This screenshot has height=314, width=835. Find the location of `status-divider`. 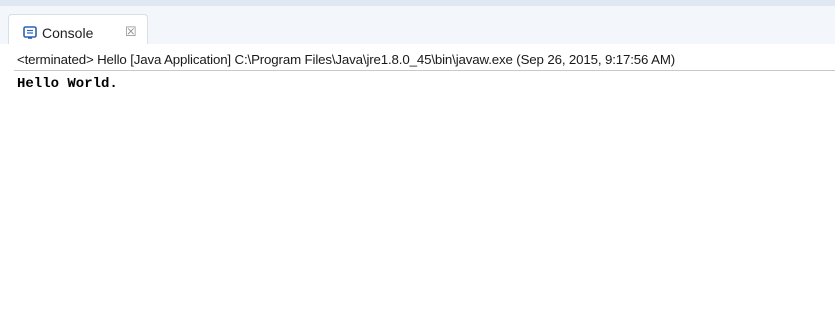

status-divider is located at coordinates (424, 70).